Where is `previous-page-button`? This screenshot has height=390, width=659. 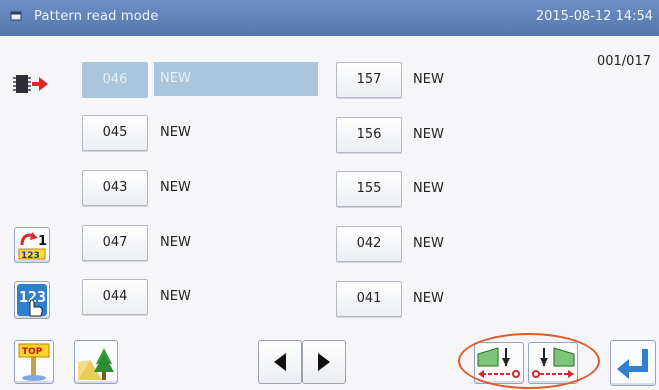 previous-page-button is located at coordinates (280, 362).